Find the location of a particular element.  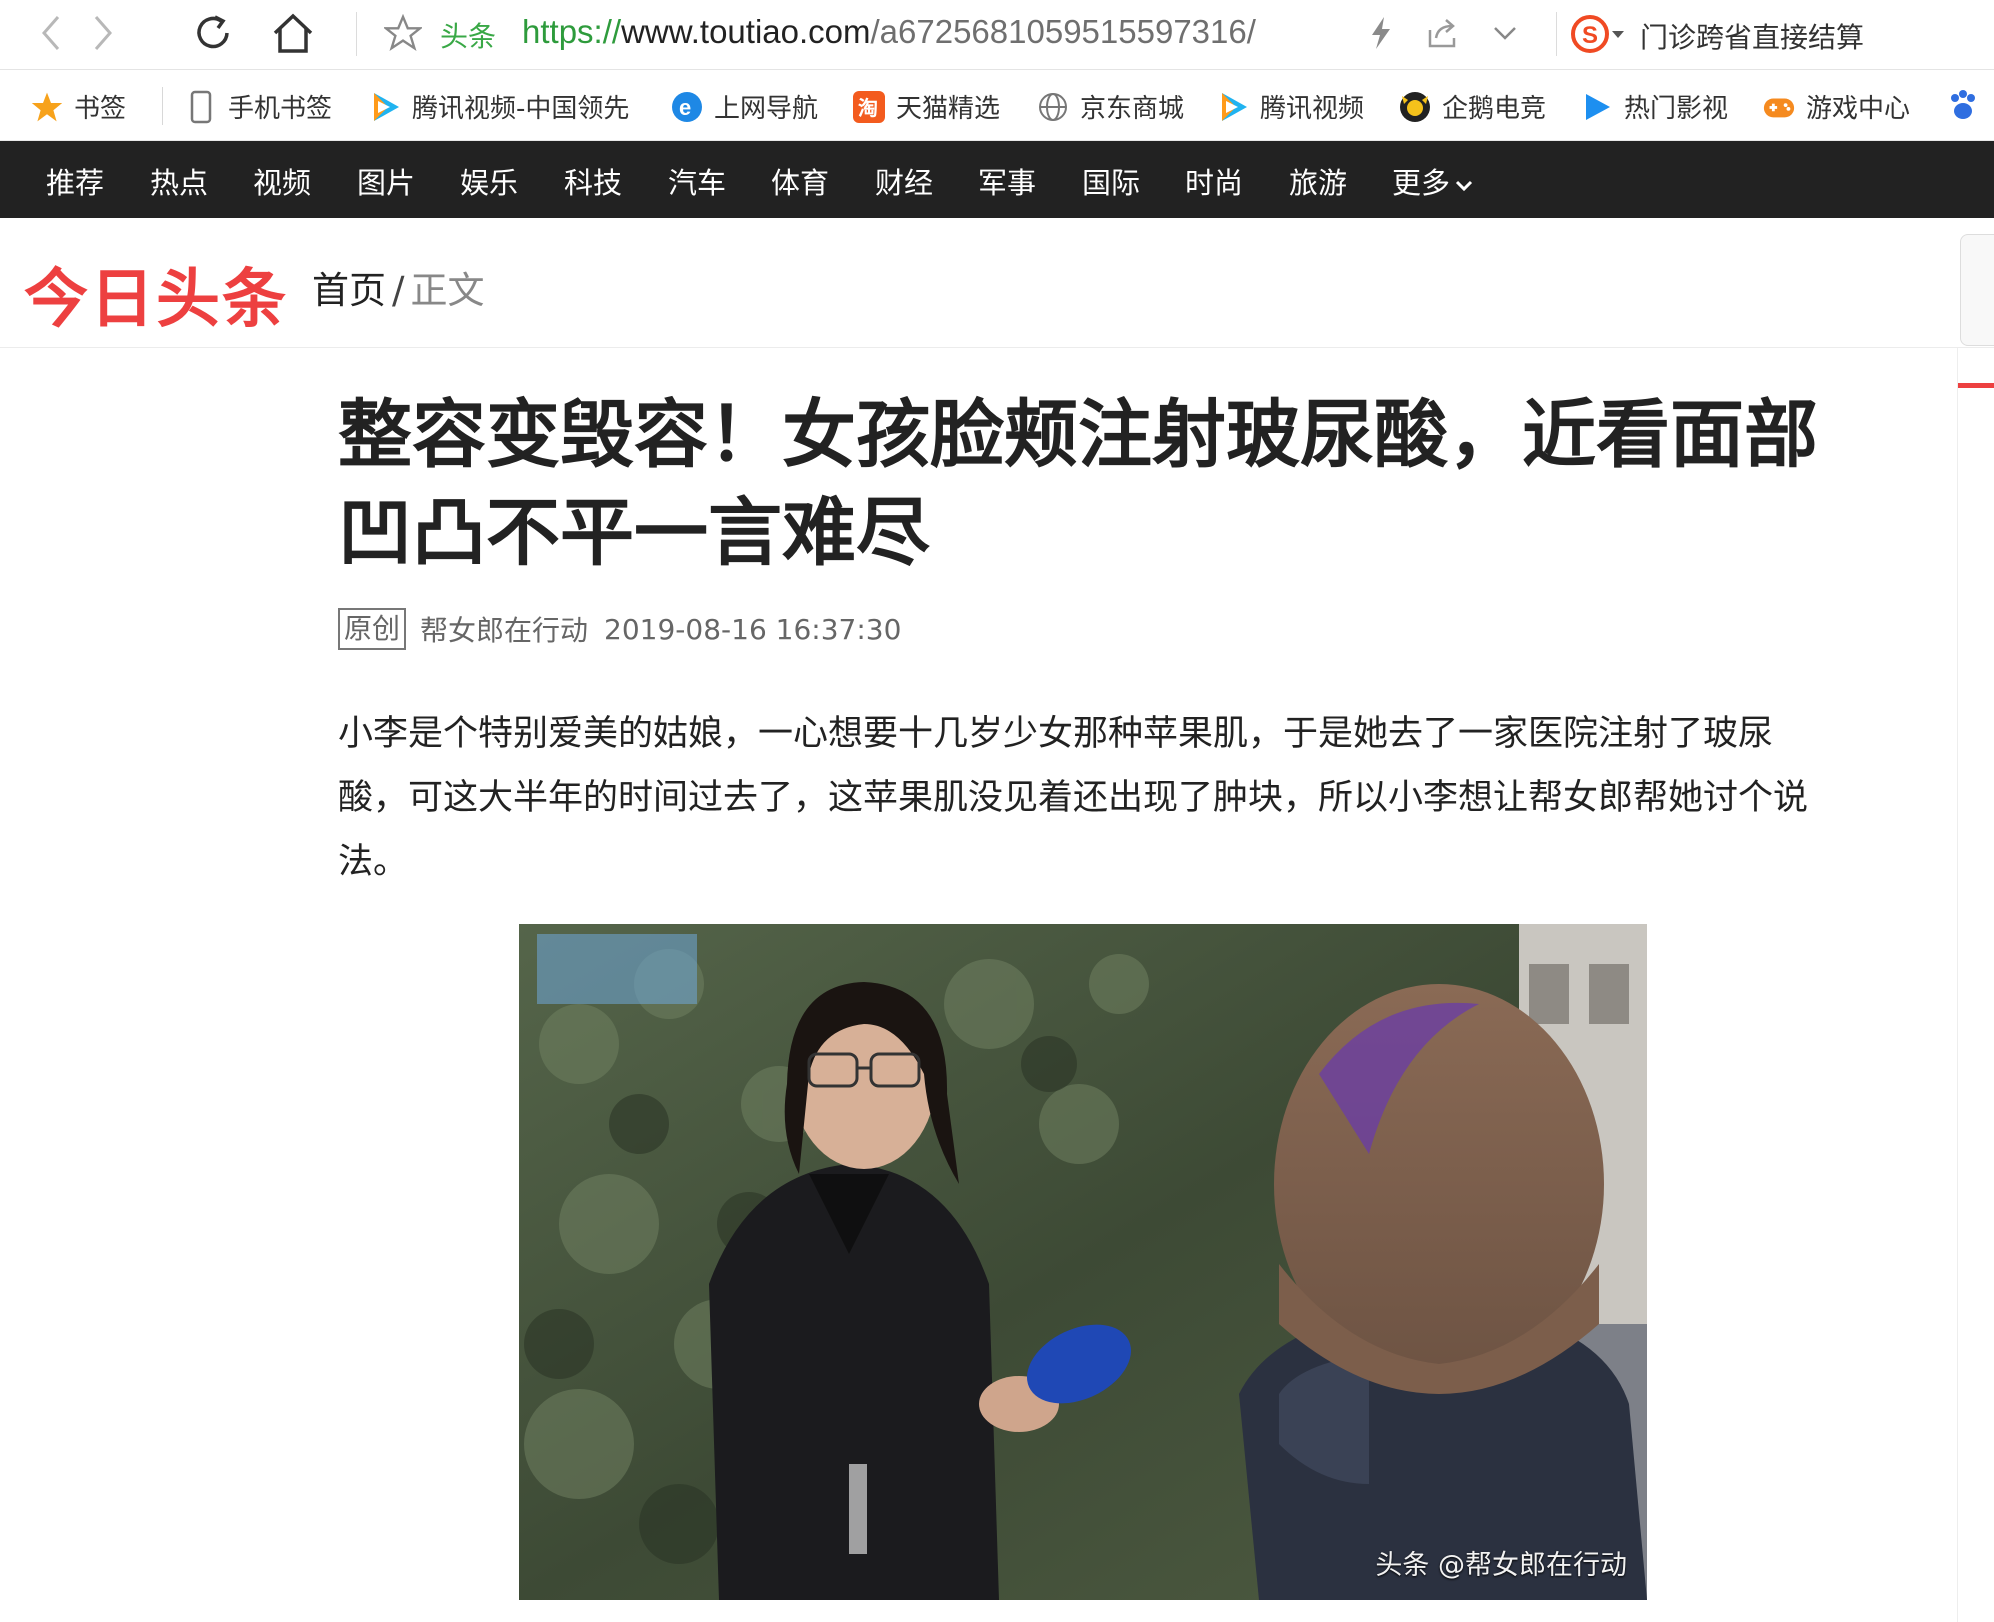

back-button is located at coordinates (51, 33).